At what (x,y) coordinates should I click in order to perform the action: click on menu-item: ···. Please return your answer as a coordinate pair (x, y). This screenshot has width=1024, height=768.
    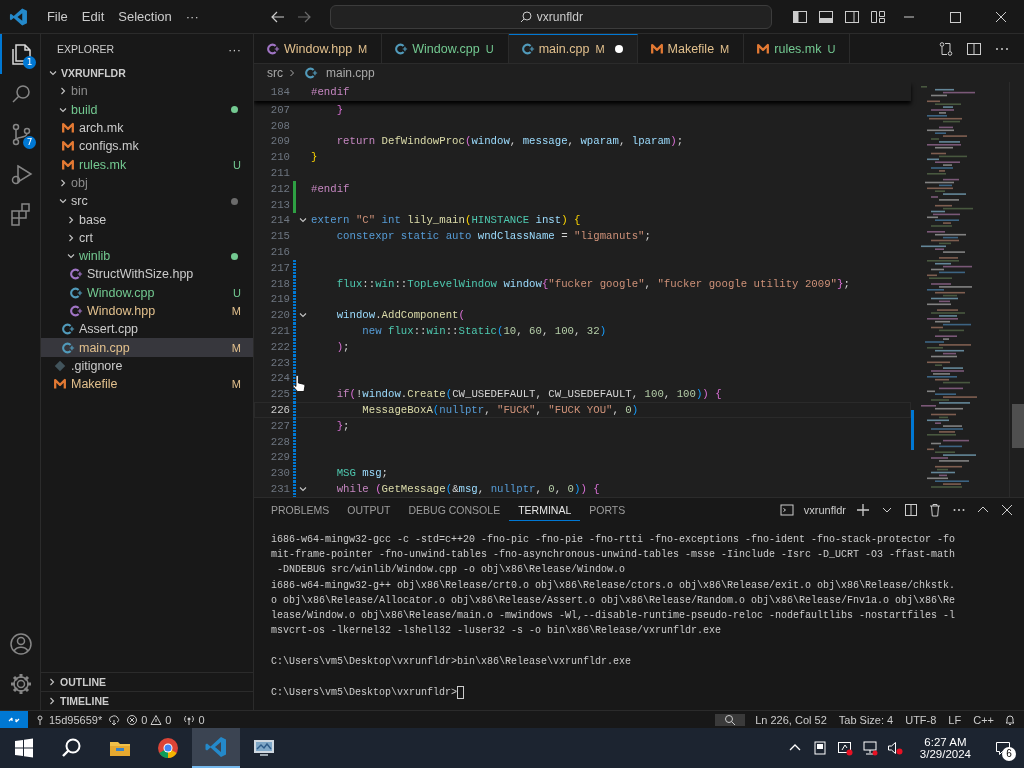
    Looking at the image, I should click on (192, 16).